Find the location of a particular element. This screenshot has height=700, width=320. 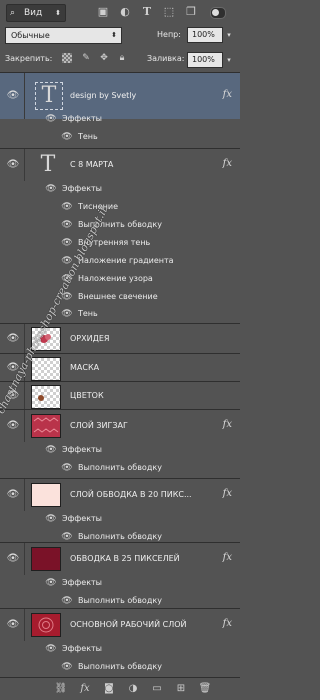

lock-pixels-icon: ✎ is located at coordinates (86, 58).